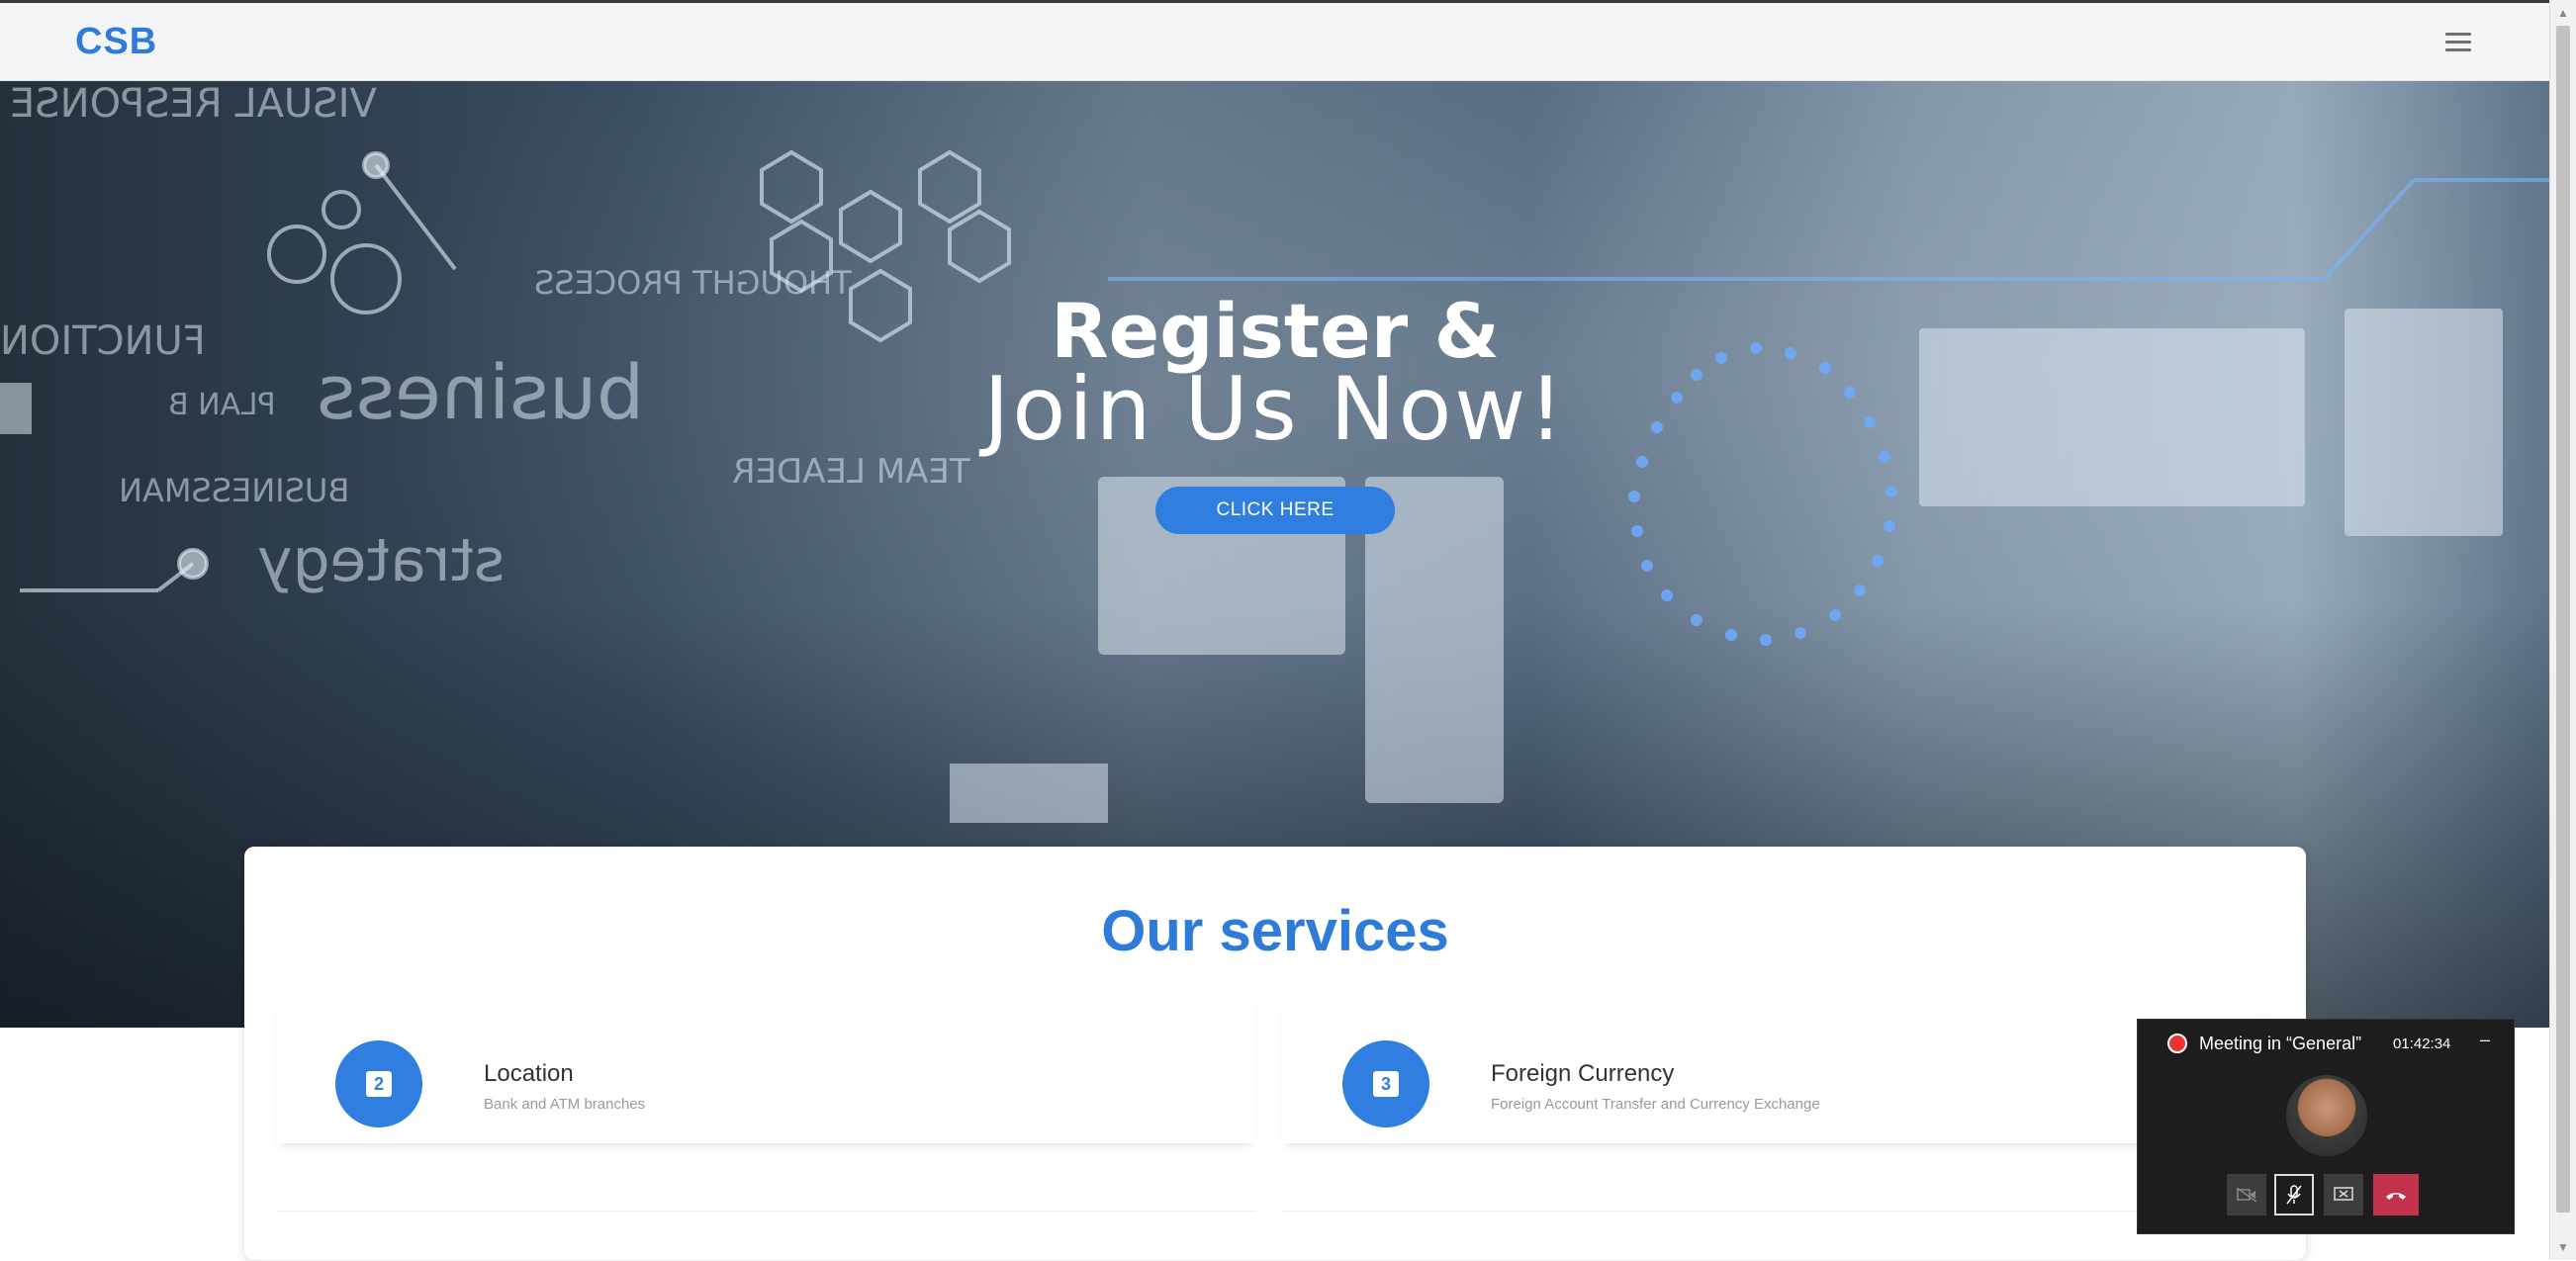 Image resolution: width=2576 pixels, height=1261 pixels. I want to click on hero-word-businessman: BUSINESSMAN, so click(235, 490).